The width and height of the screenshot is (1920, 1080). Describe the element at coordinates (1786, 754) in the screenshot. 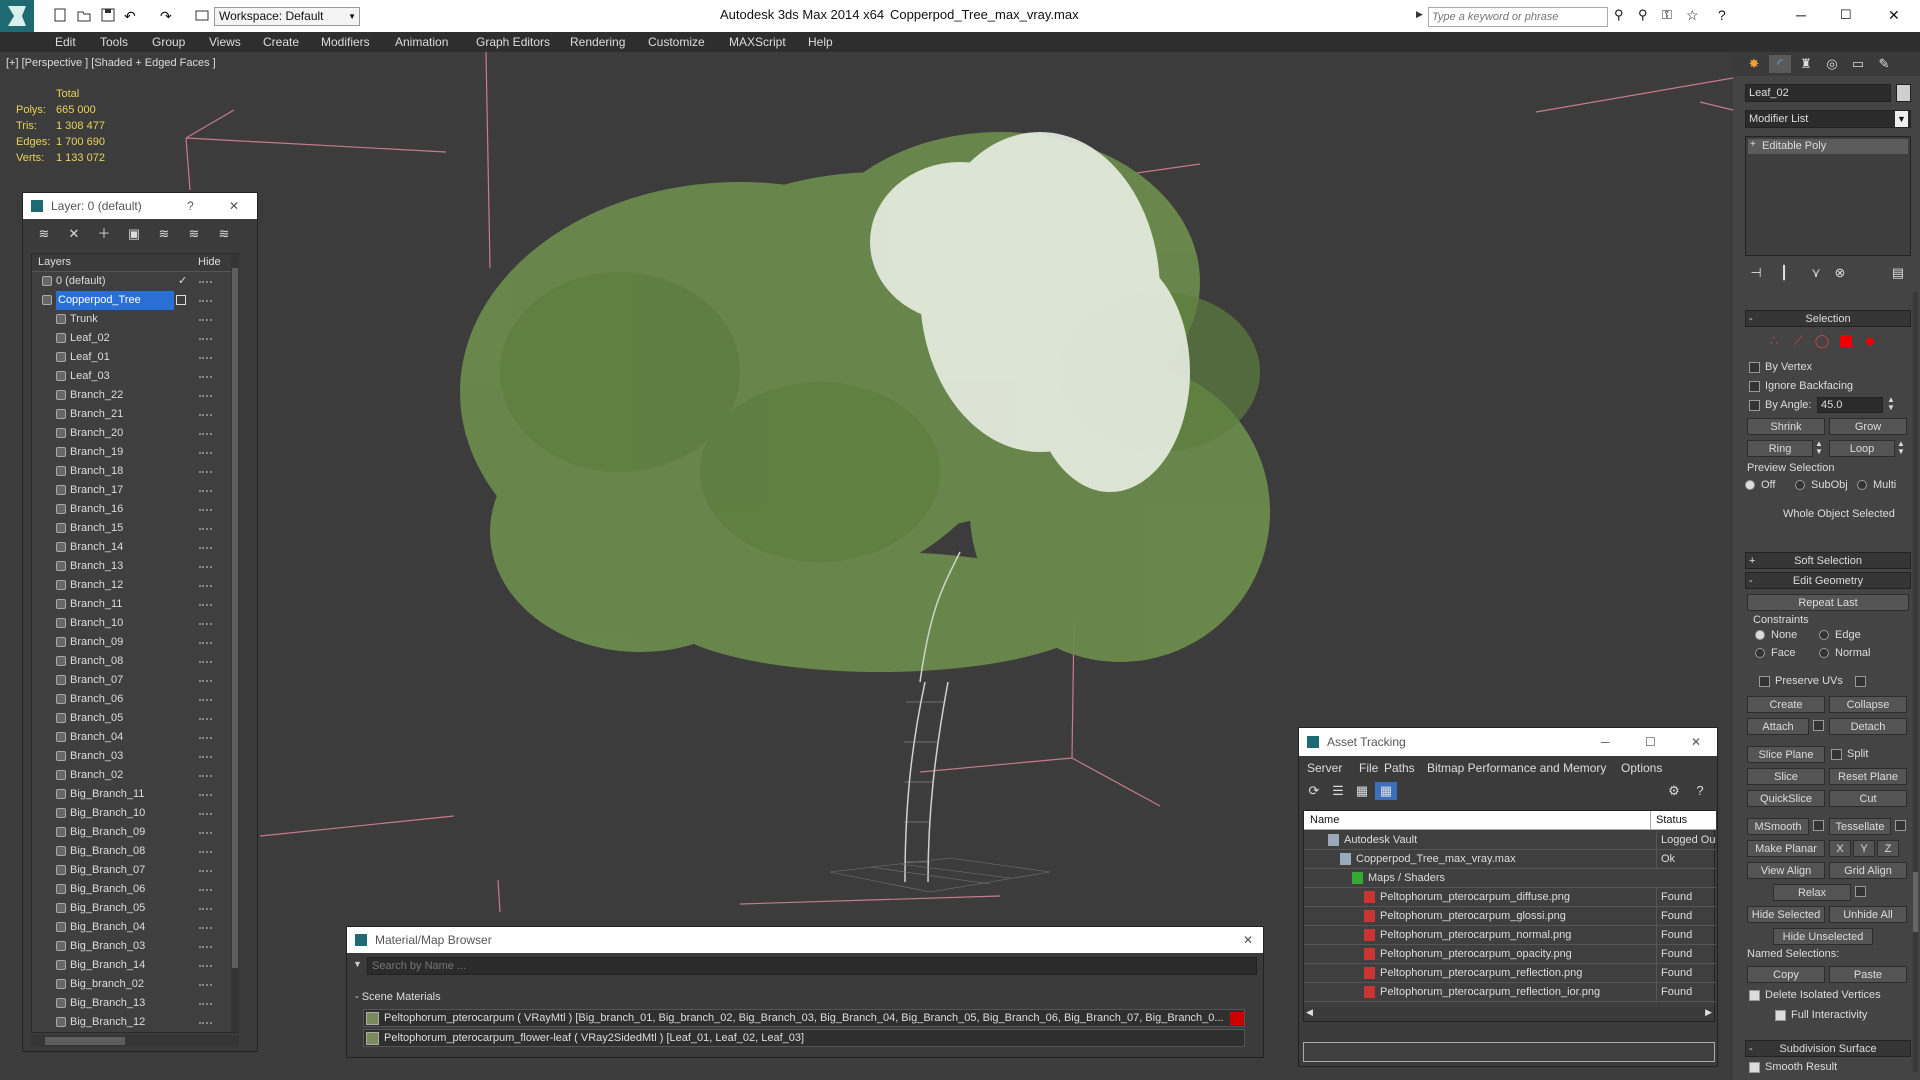

I see `slice-plane-button: Slice Plane` at that location.